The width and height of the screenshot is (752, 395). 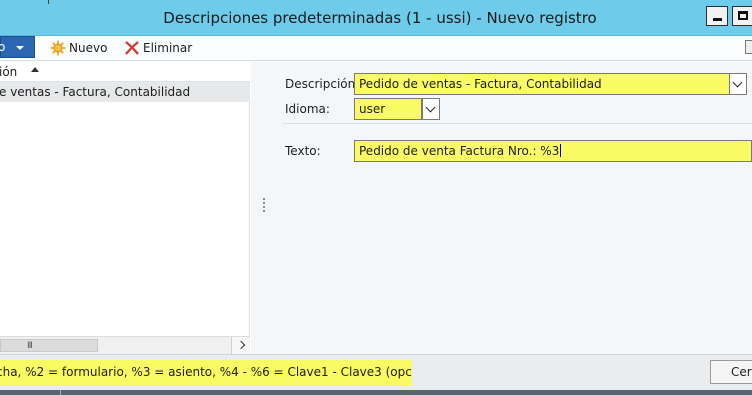 I want to click on delete-button: Eliminar, so click(x=158, y=48).